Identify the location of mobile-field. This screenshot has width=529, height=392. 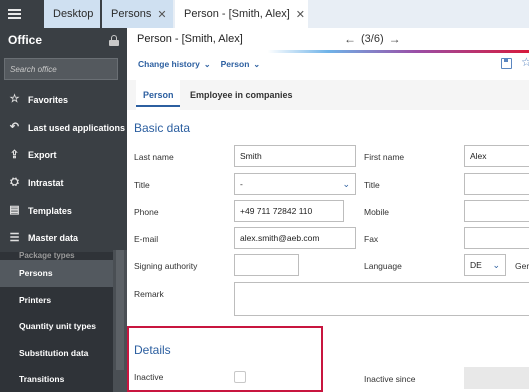
(496, 211).